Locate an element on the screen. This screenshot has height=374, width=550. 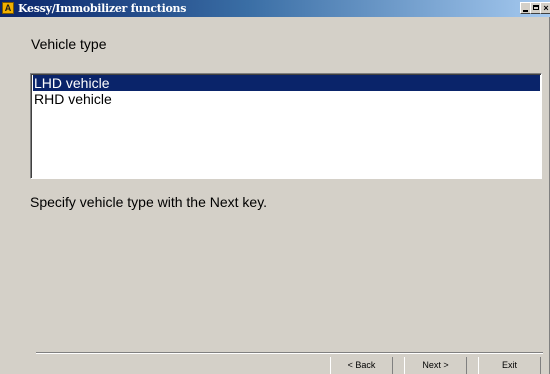
app-icon: A is located at coordinates (8, 8).